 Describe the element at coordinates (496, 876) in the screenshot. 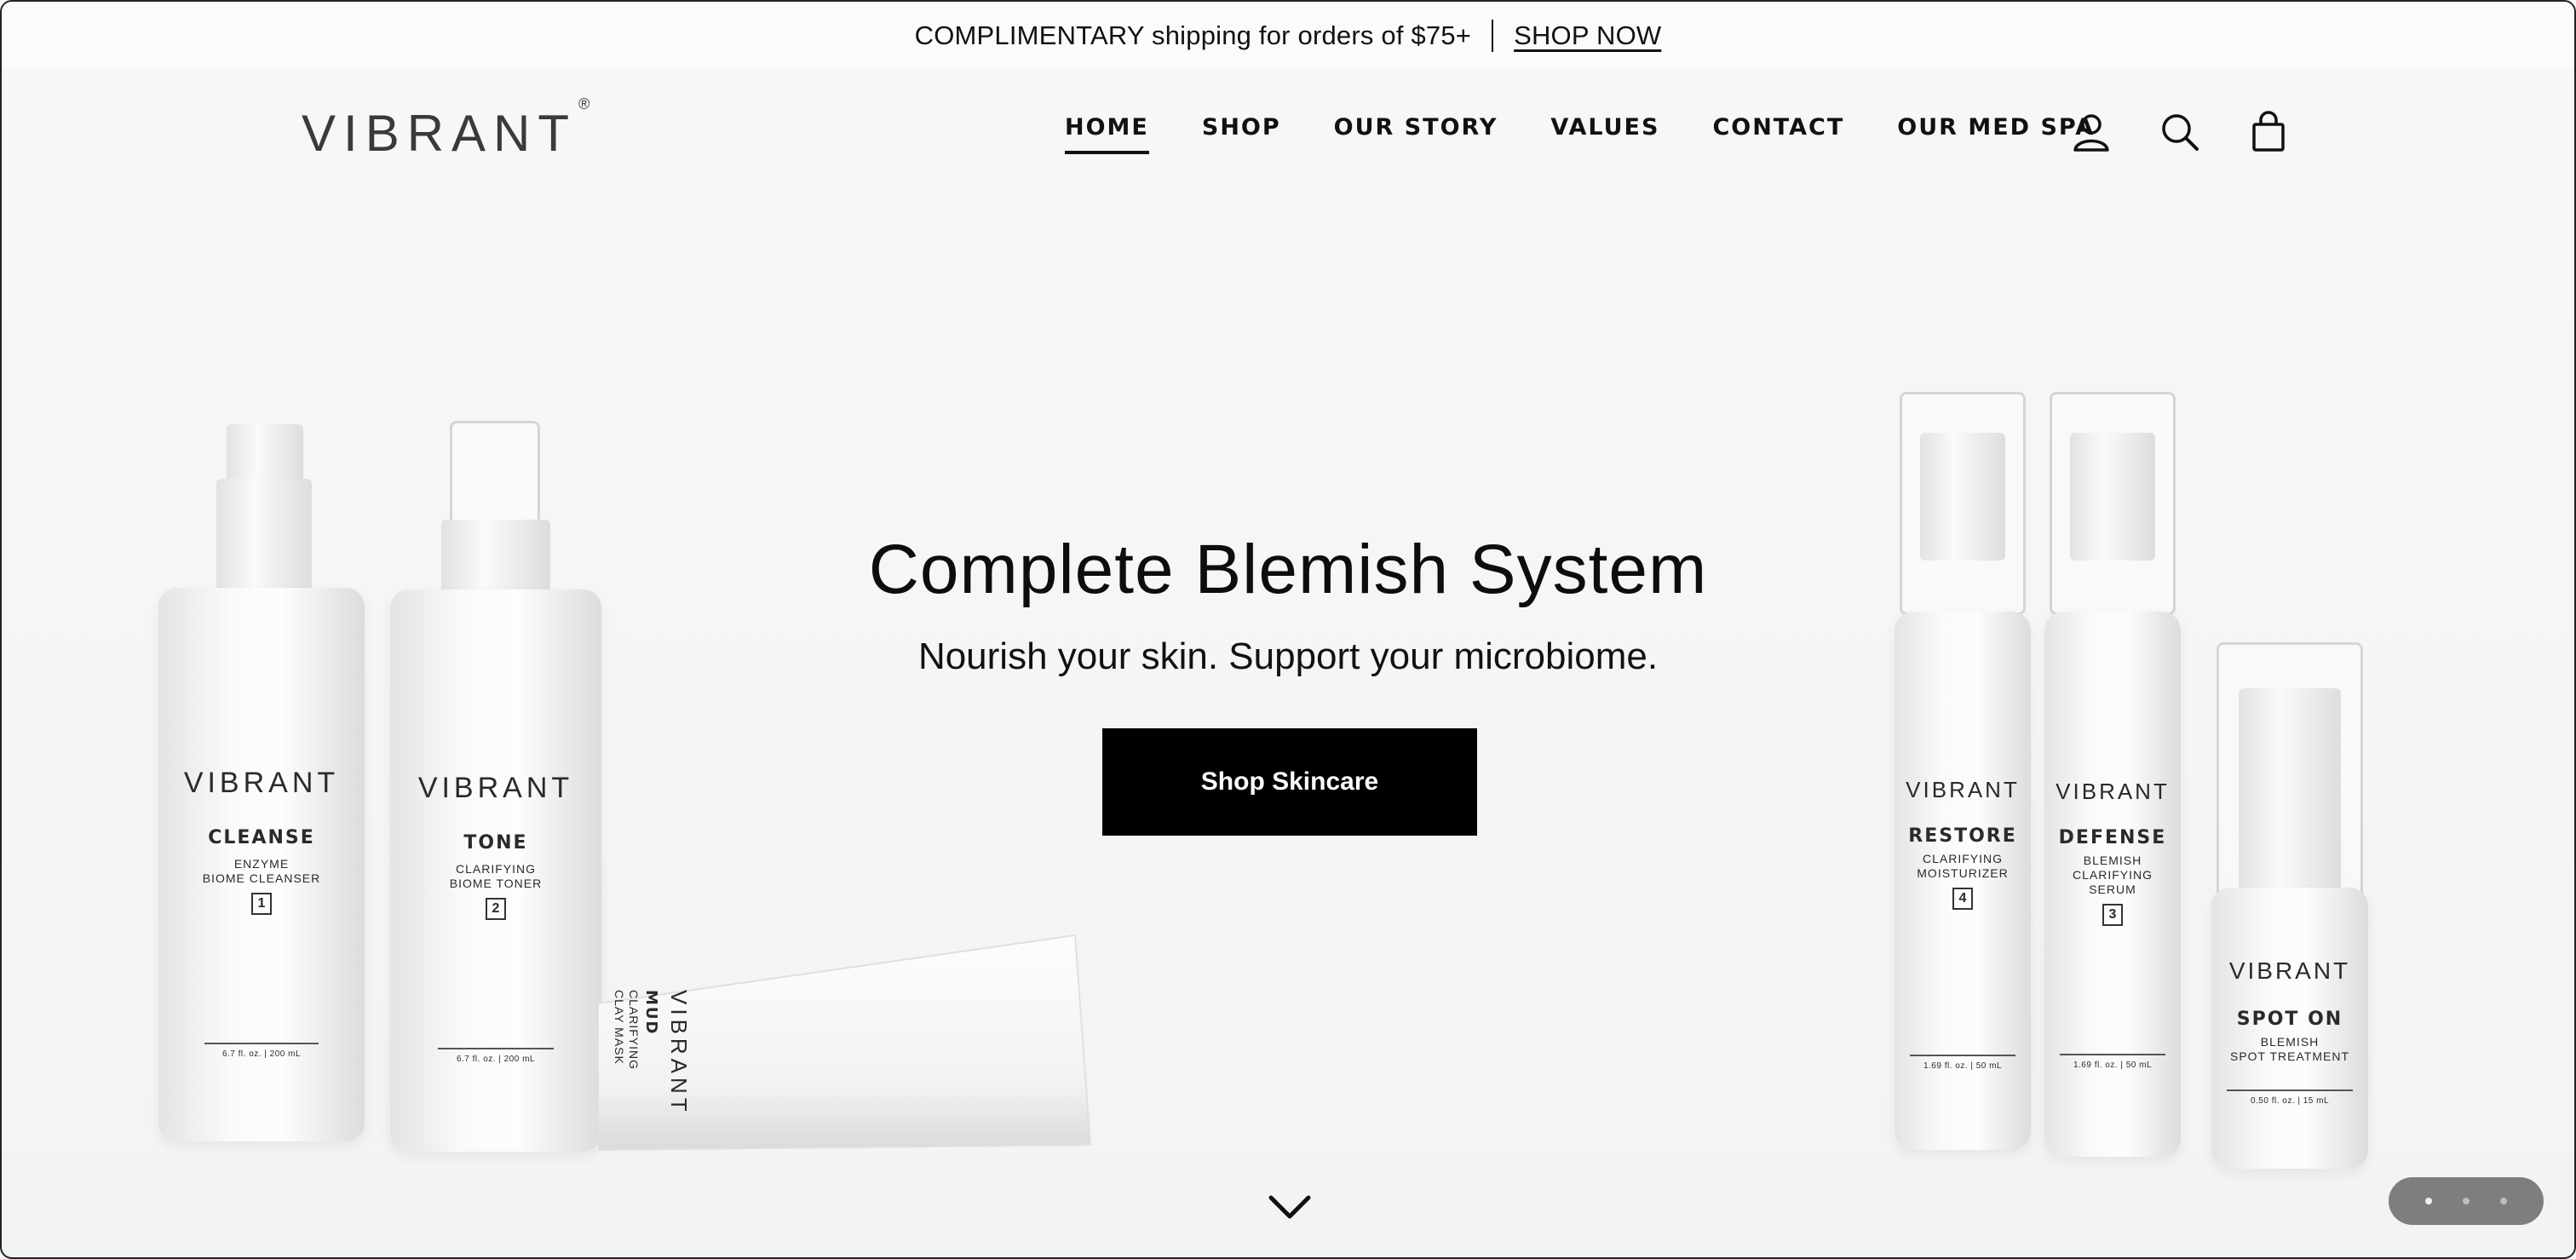

I see `product-desc: CLARIFYING BIOME TONER` at that location.